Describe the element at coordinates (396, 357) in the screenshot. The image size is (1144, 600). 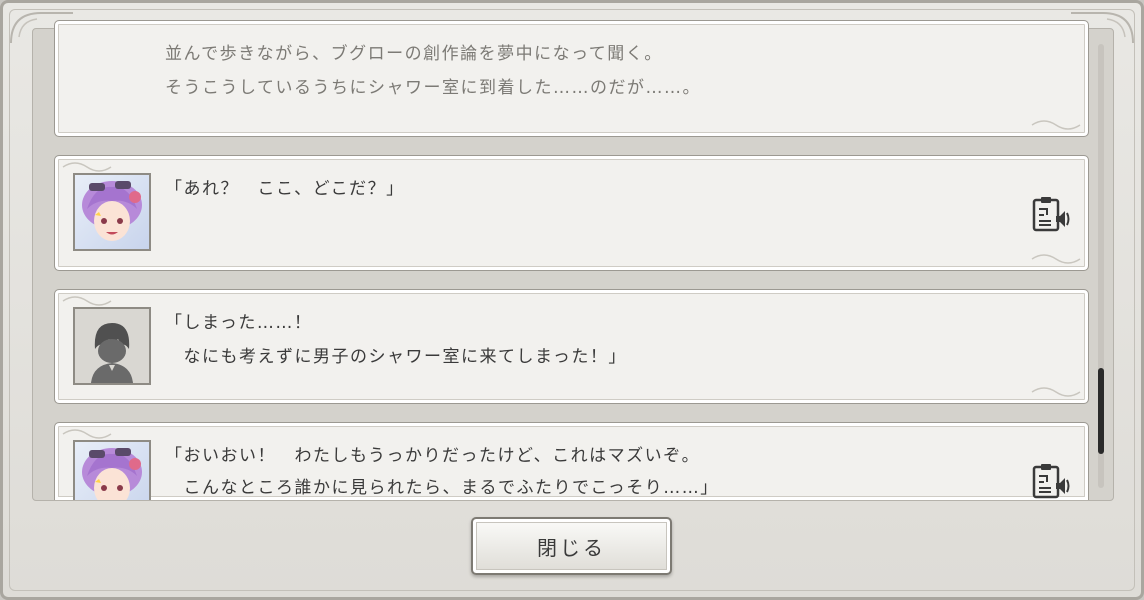
I see `dialogue-line: なにも考えずに男子のシャワー室に来てしまった！」` at that location.